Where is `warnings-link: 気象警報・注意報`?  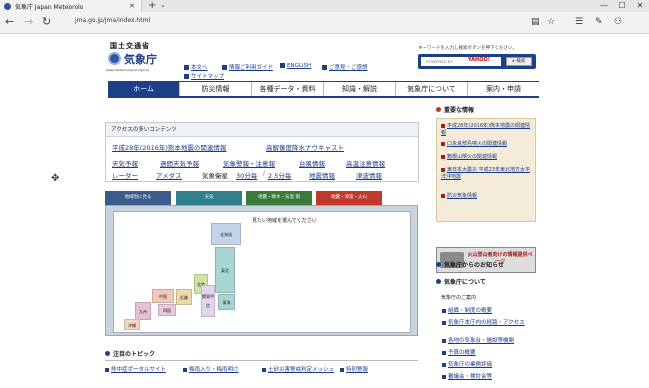
warnings-link: 気象警報・注意報 is located at coordinates (249, 163).